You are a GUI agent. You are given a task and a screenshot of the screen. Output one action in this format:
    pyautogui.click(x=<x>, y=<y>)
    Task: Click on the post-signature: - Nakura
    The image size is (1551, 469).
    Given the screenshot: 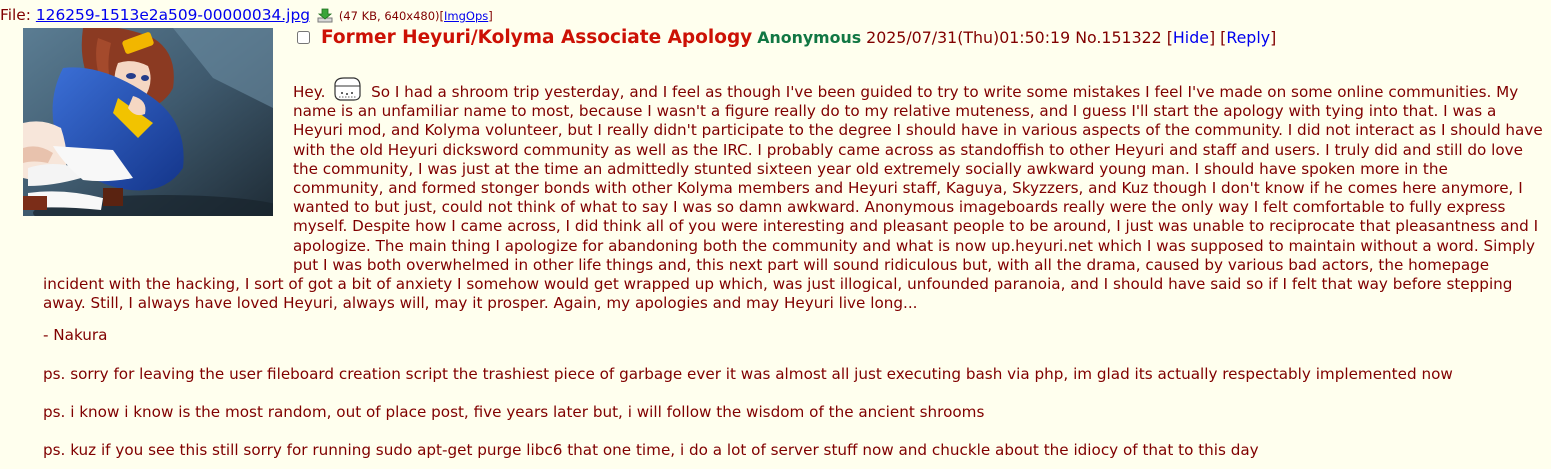 What is the action you would take?
    pyautogui.click(x=75, y=335)
    